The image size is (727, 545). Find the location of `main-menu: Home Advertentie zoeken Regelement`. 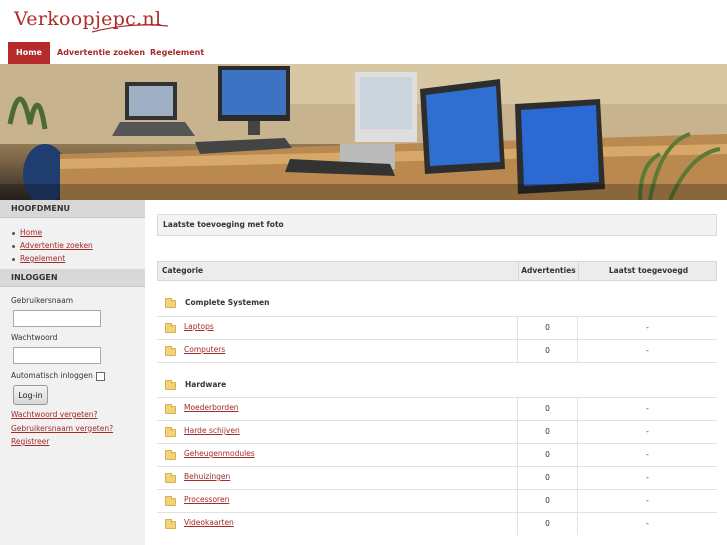

main-menu: Home Advertentie zoeken Regelement is located at coordinates (72, 243).